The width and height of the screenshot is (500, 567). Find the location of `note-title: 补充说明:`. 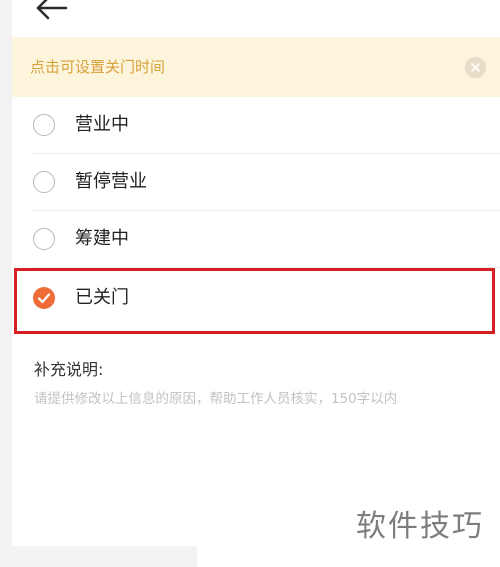

note-title: 补充说明: is located at coordinates (69, 369).